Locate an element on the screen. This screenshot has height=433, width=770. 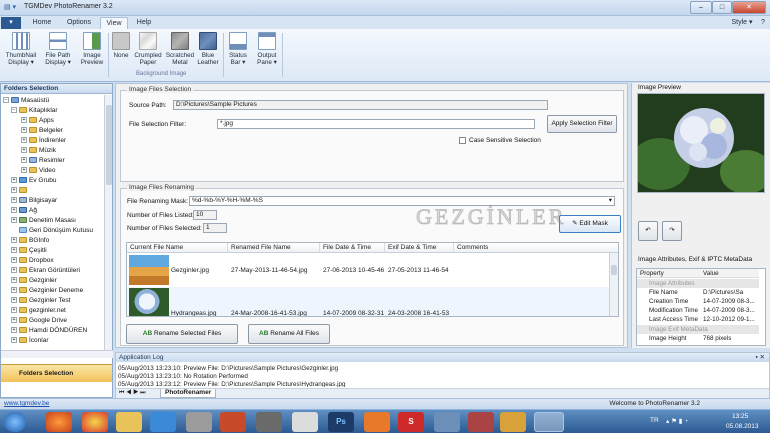
tray-icons: ▴ ⚑ ▮ ◔ is located at coordinates (677, 421).